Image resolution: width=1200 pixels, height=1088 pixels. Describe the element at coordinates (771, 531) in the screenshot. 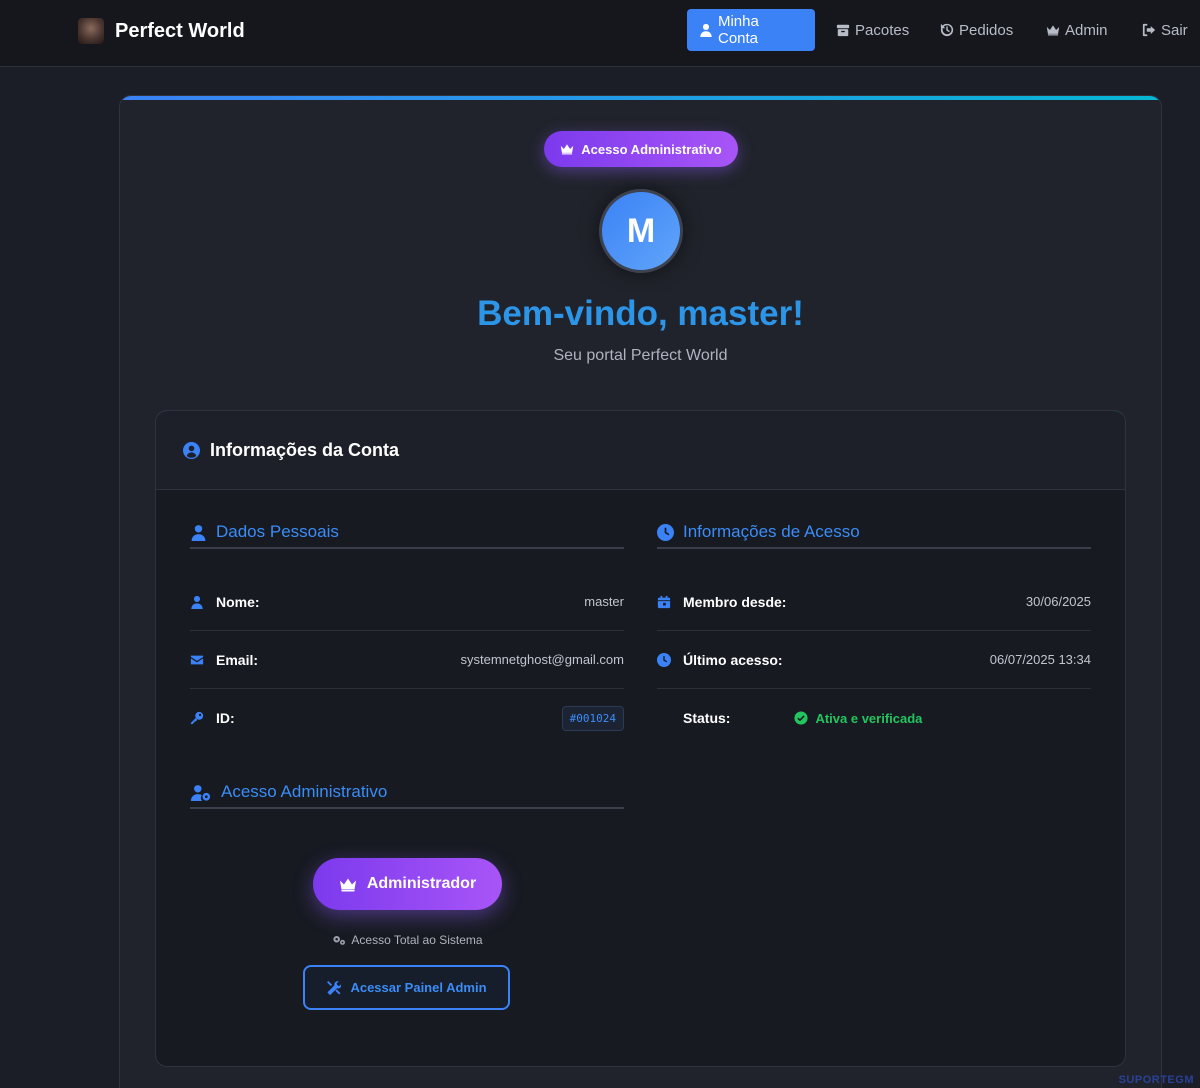

I see `section-title-label: Informações de Acesso` at that location.